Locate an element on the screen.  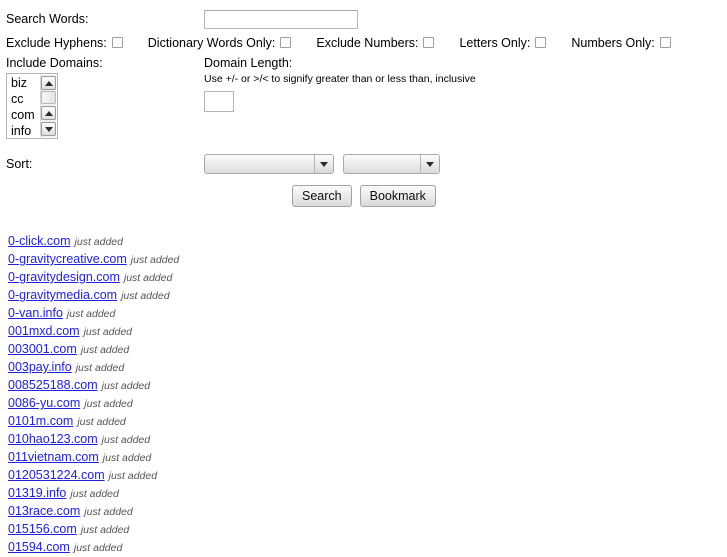
domain-link: 015156.com is located at coordinates (42, 529).